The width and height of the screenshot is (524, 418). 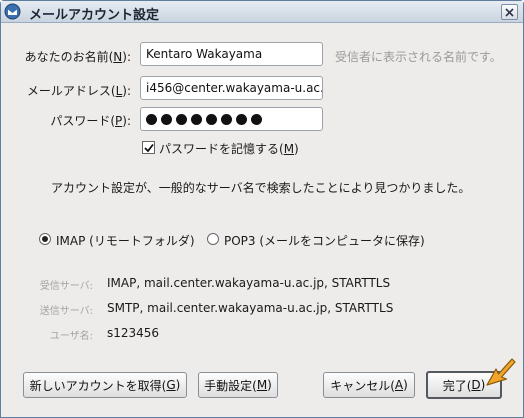 What do you see at coordinates (12, 11) in the screenshot?
I see `thunderbird-app-icon` at bounding box center [12, 11].